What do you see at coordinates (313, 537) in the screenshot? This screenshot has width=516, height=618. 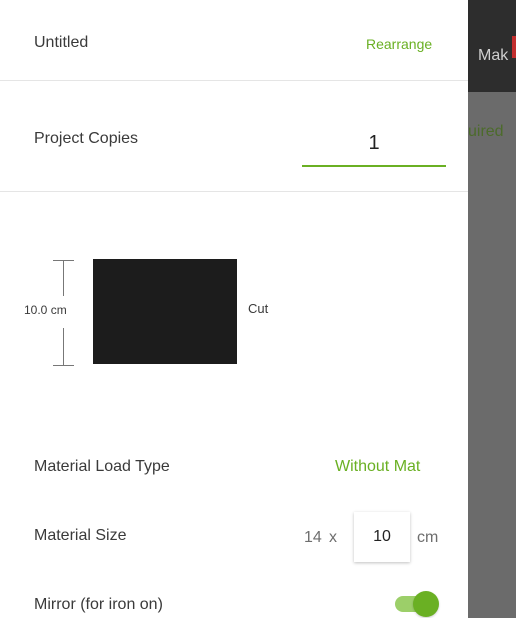 I see `material-width-value: 14` at bounding box center [313, 537].